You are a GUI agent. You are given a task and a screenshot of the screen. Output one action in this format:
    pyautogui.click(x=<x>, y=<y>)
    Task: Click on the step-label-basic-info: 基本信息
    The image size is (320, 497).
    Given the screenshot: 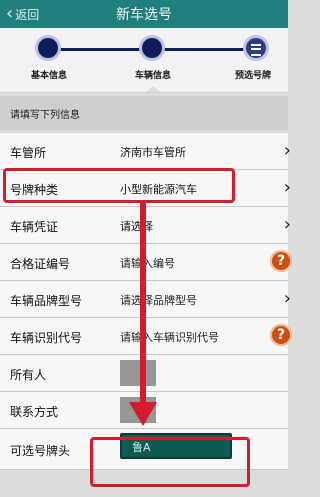 What is the action you would take?
    pyautogui.click(x=48, y=76)
    